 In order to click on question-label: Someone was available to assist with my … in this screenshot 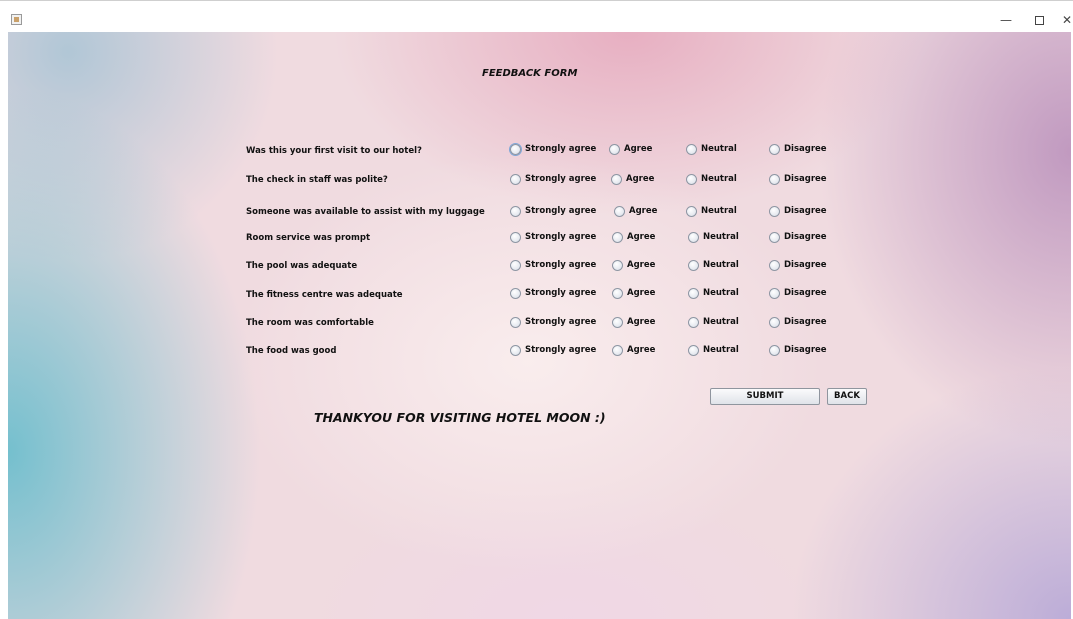, I will do `click(365, 212)`.